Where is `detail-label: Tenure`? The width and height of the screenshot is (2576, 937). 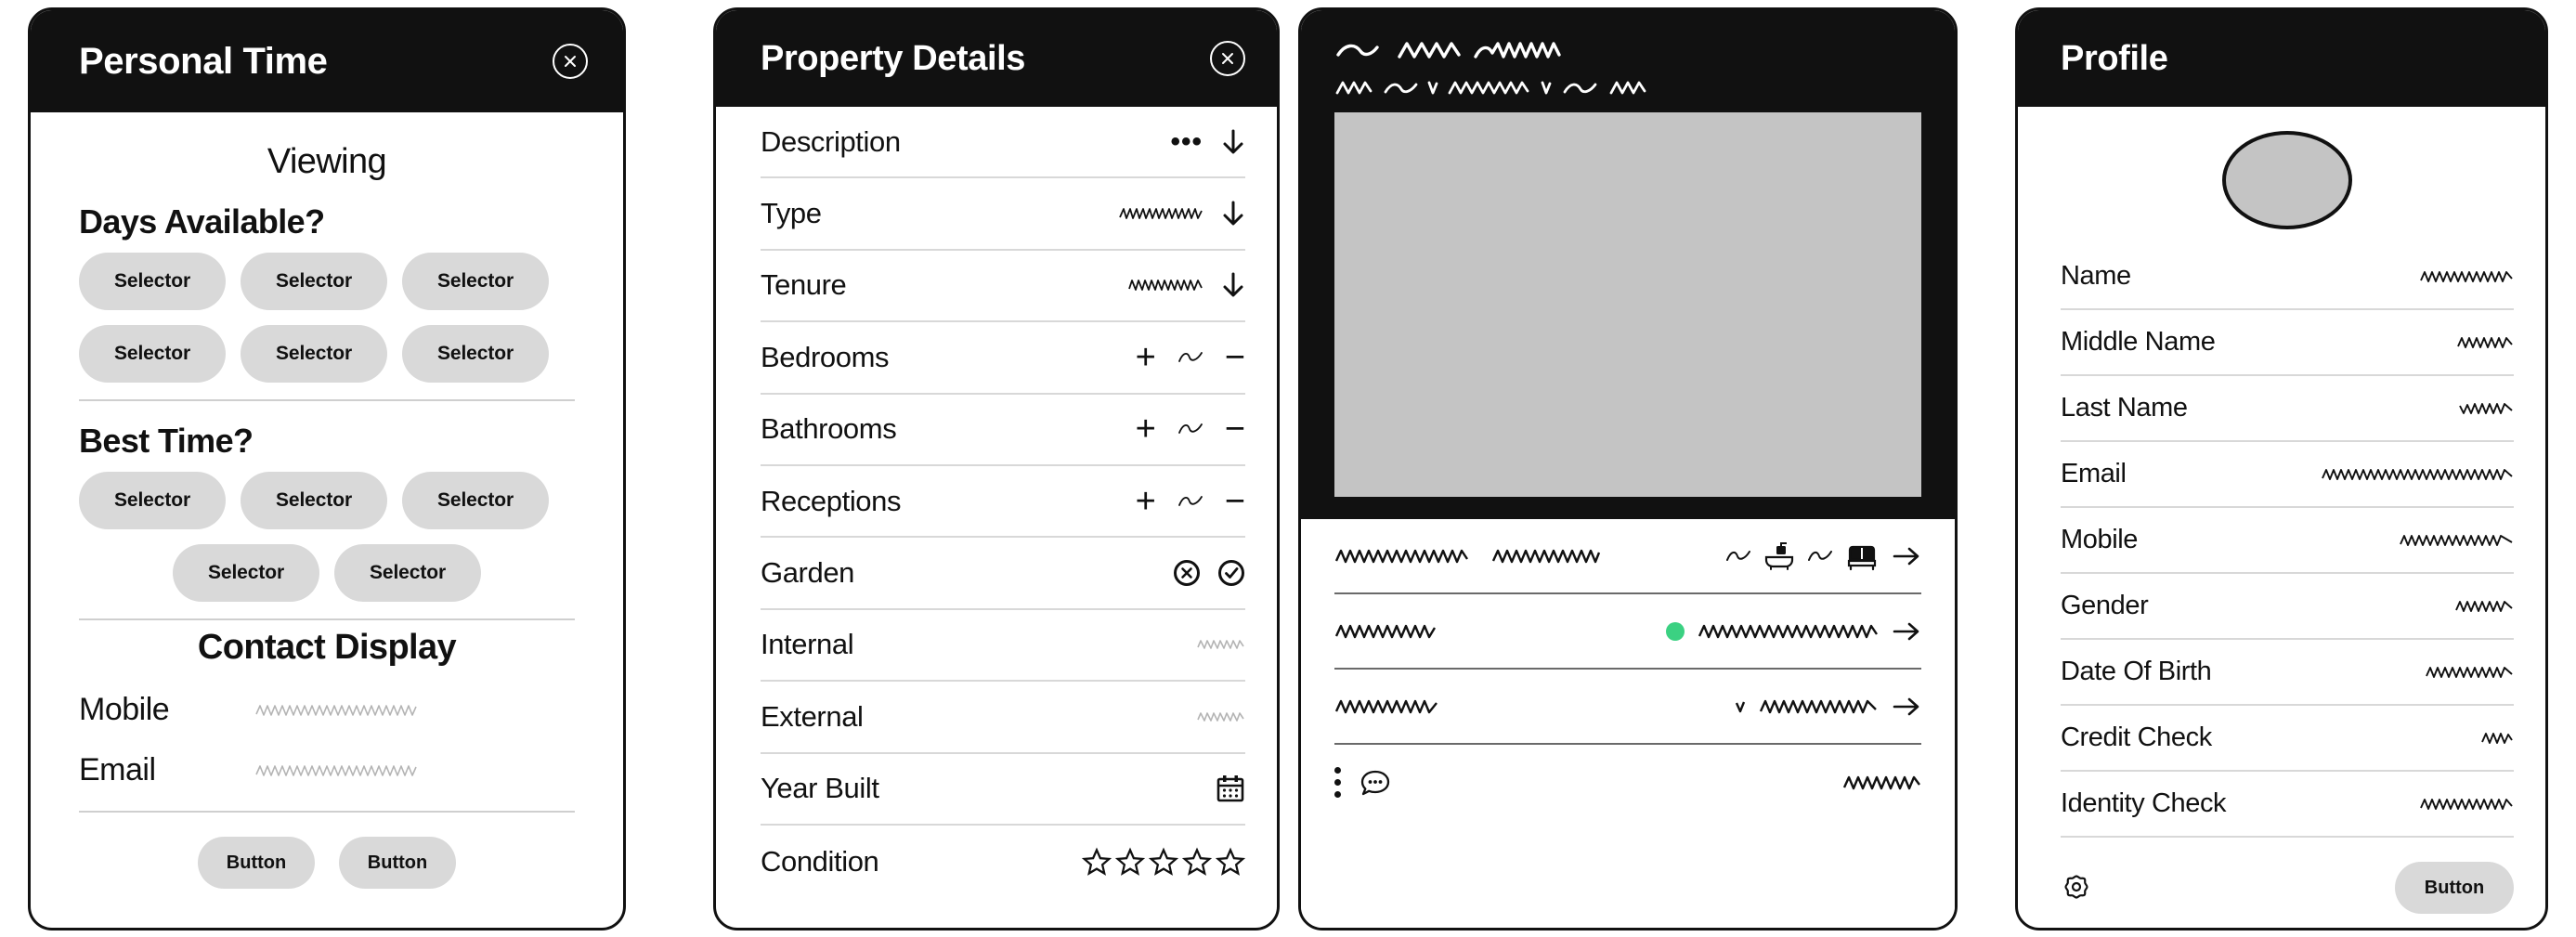
detail-label: Tenure is located at coordinates (804, 285).